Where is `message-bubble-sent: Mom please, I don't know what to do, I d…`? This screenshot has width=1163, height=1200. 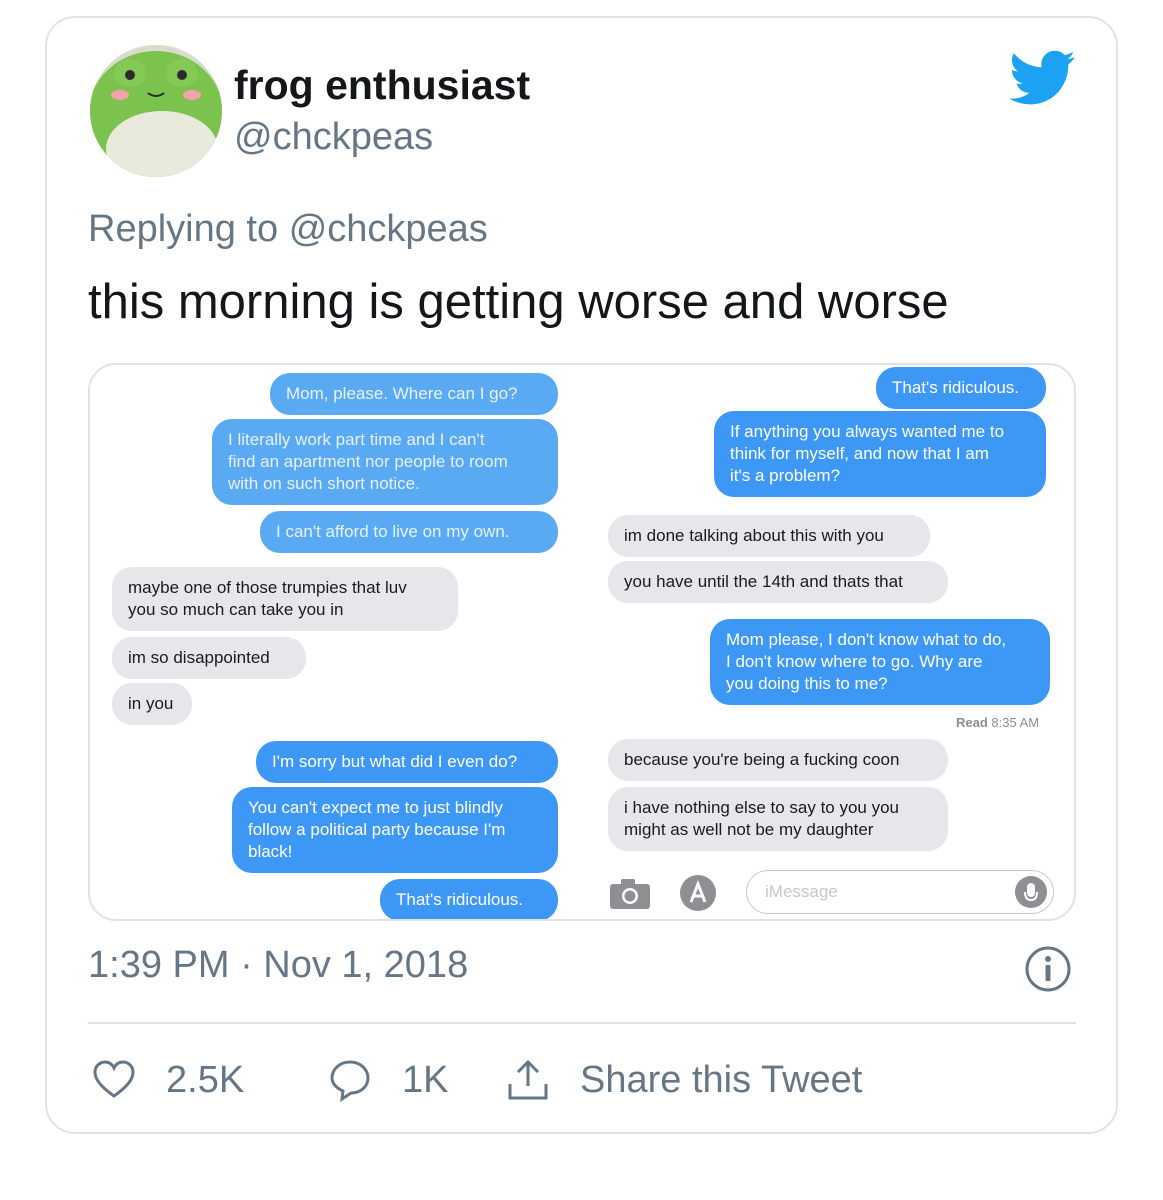
message-bubble-sent: Mom please, I don't know what to do, I d… is located at coordinates (880, 662).